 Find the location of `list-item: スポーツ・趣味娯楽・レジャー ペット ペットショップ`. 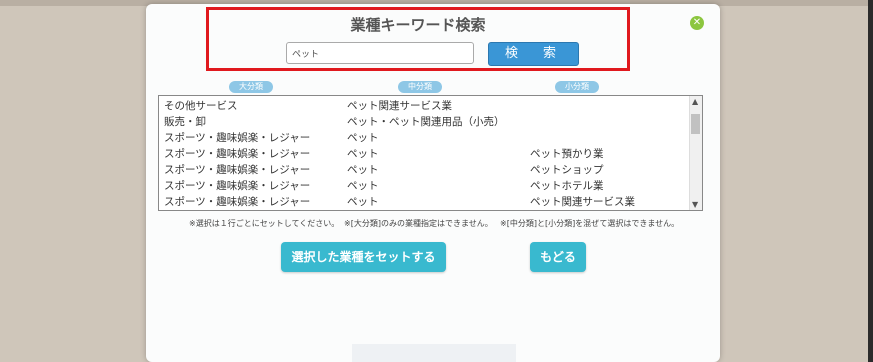

list-item: スポーツ・趣味娯楽・レジャー ペット ペットショップ is located at coordinates (424, 169).